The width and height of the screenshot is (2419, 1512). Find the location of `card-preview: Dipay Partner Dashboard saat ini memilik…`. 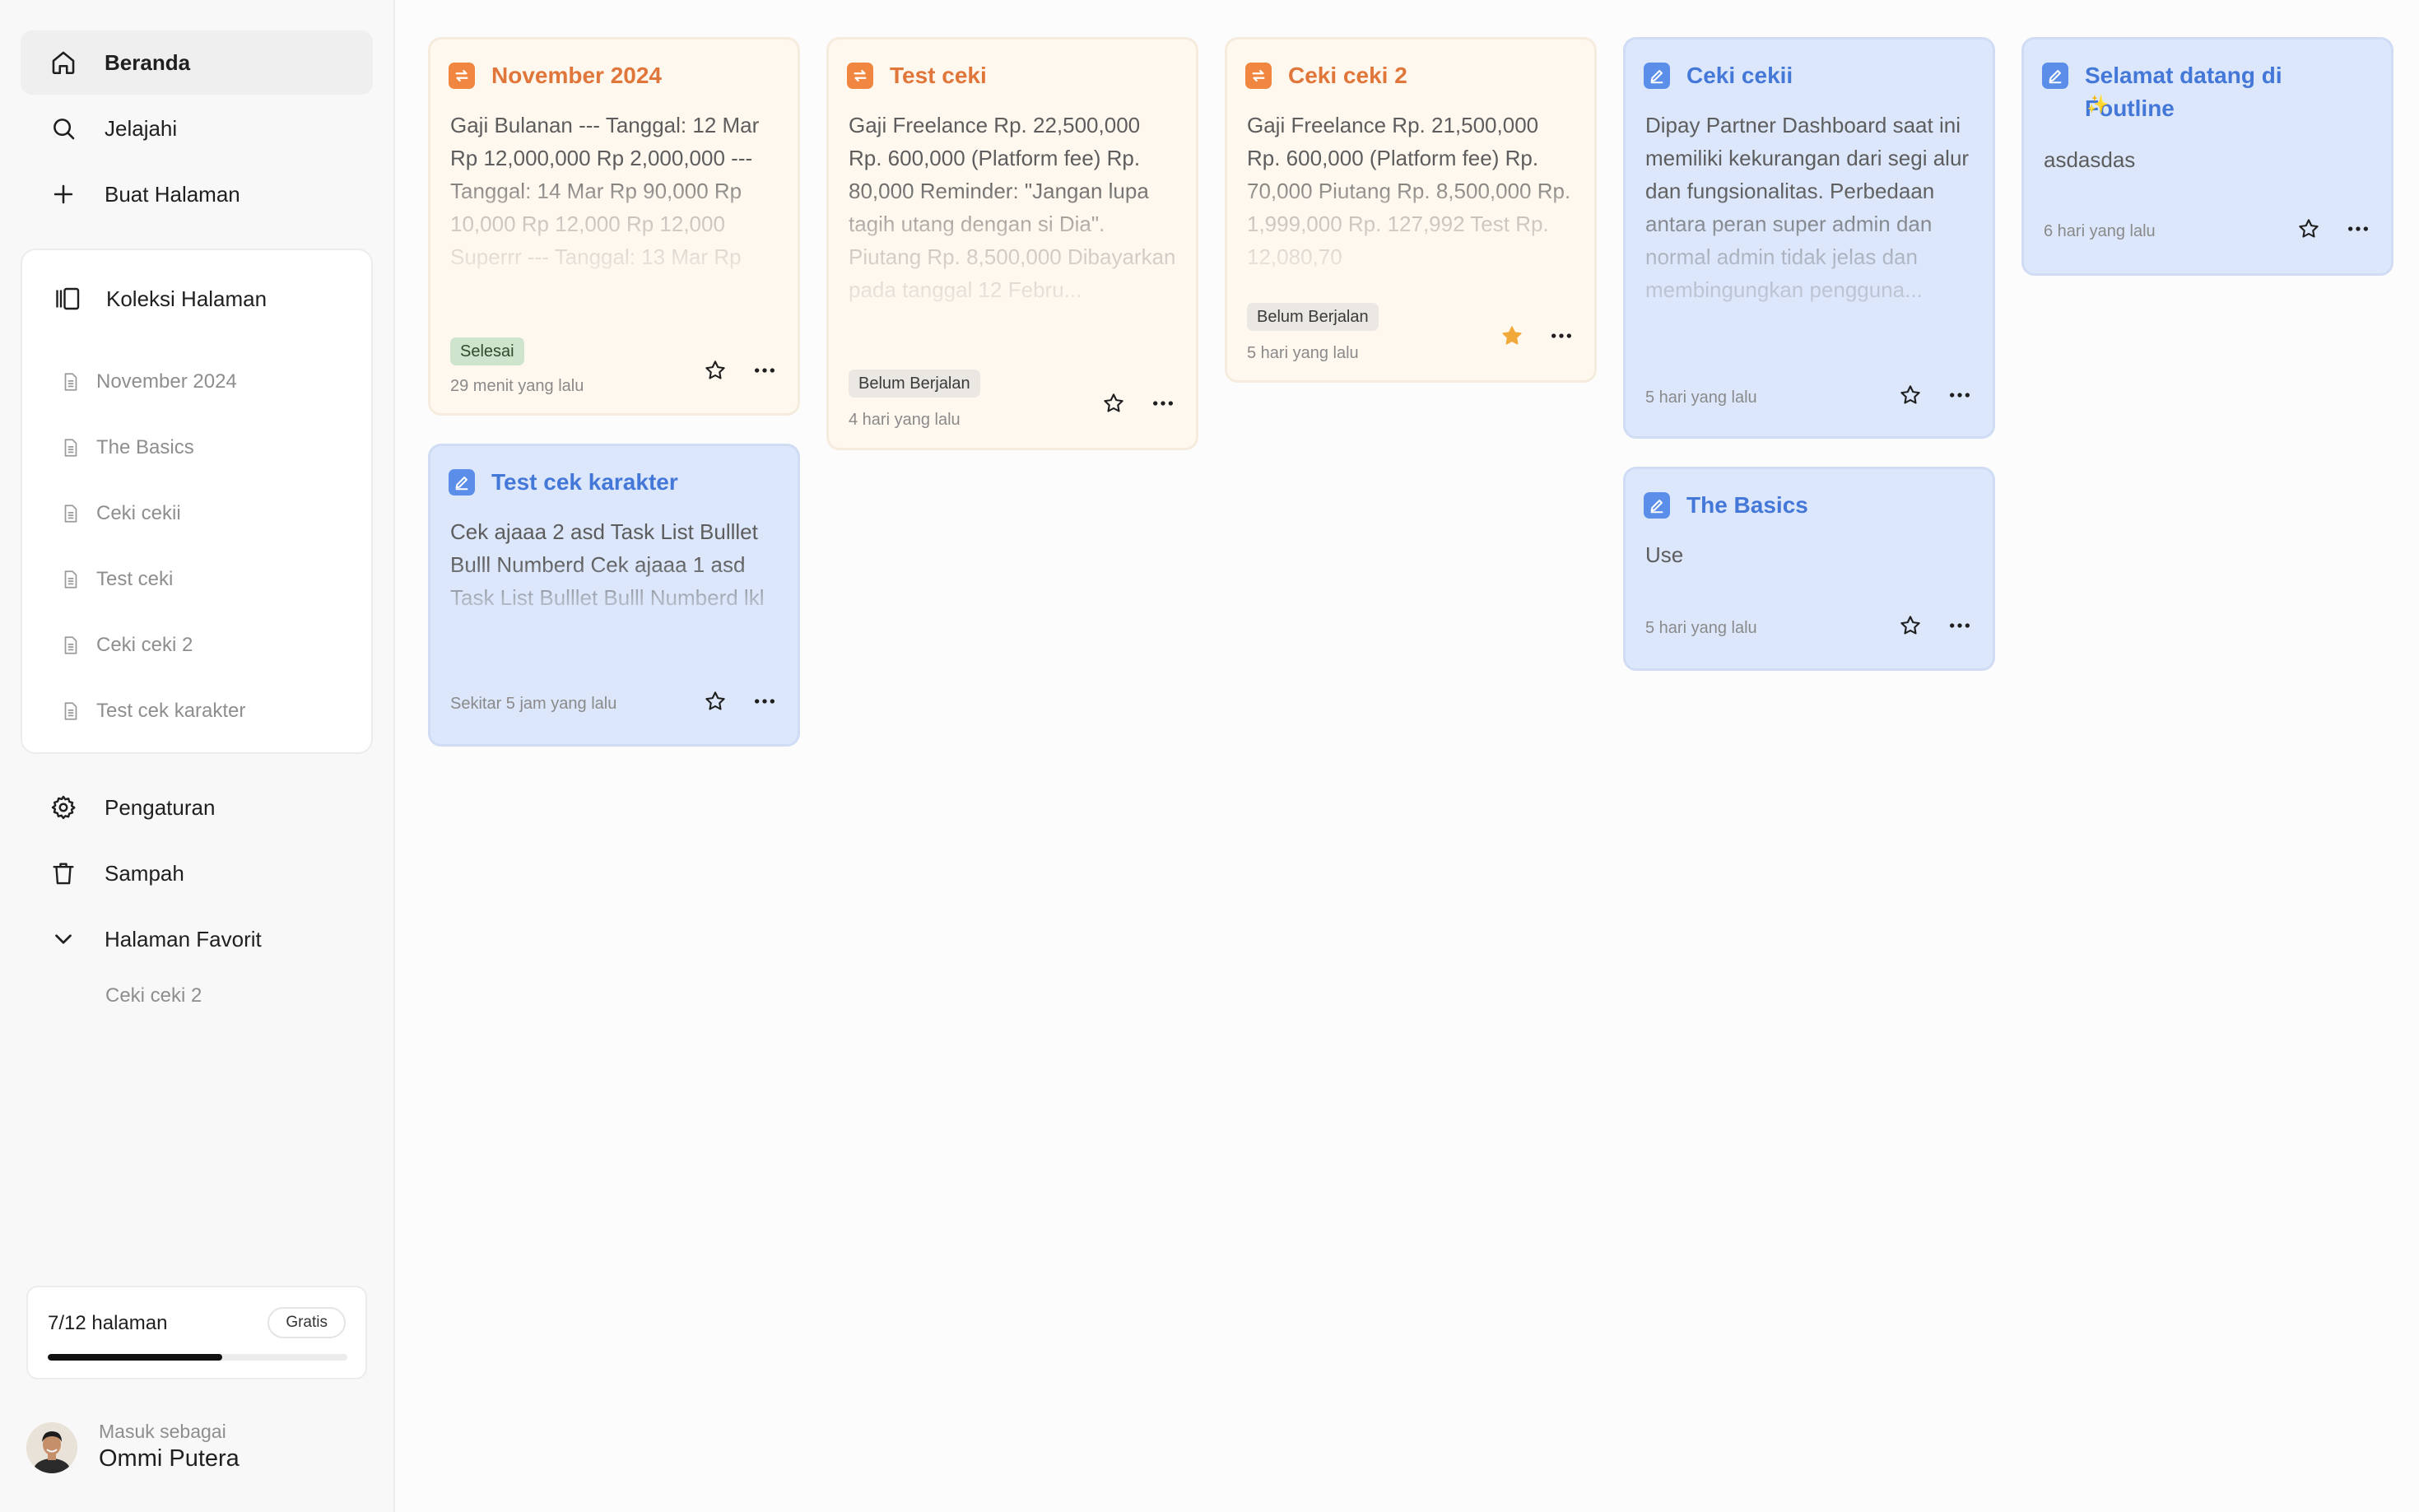

card-preview: Dipay Partner Dashboard saat ini memilik… is located at coordinates (1808, 207).